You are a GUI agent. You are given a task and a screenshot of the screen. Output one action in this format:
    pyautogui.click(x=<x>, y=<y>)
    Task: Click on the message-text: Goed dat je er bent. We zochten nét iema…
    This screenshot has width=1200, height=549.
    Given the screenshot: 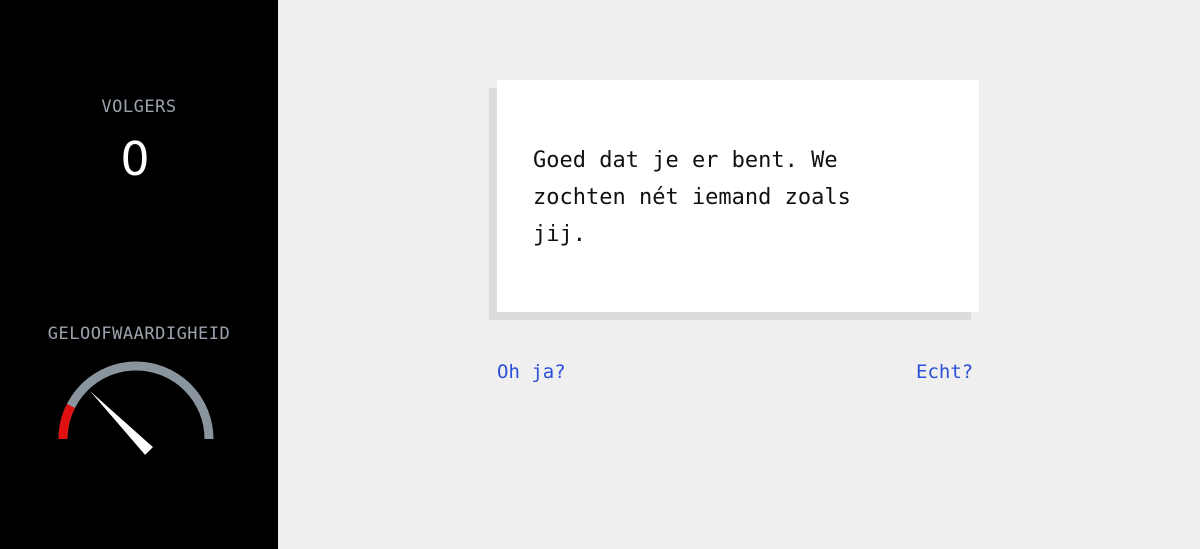 What is the action you would take?
    pyautogui.click(x=692, y=197)
    